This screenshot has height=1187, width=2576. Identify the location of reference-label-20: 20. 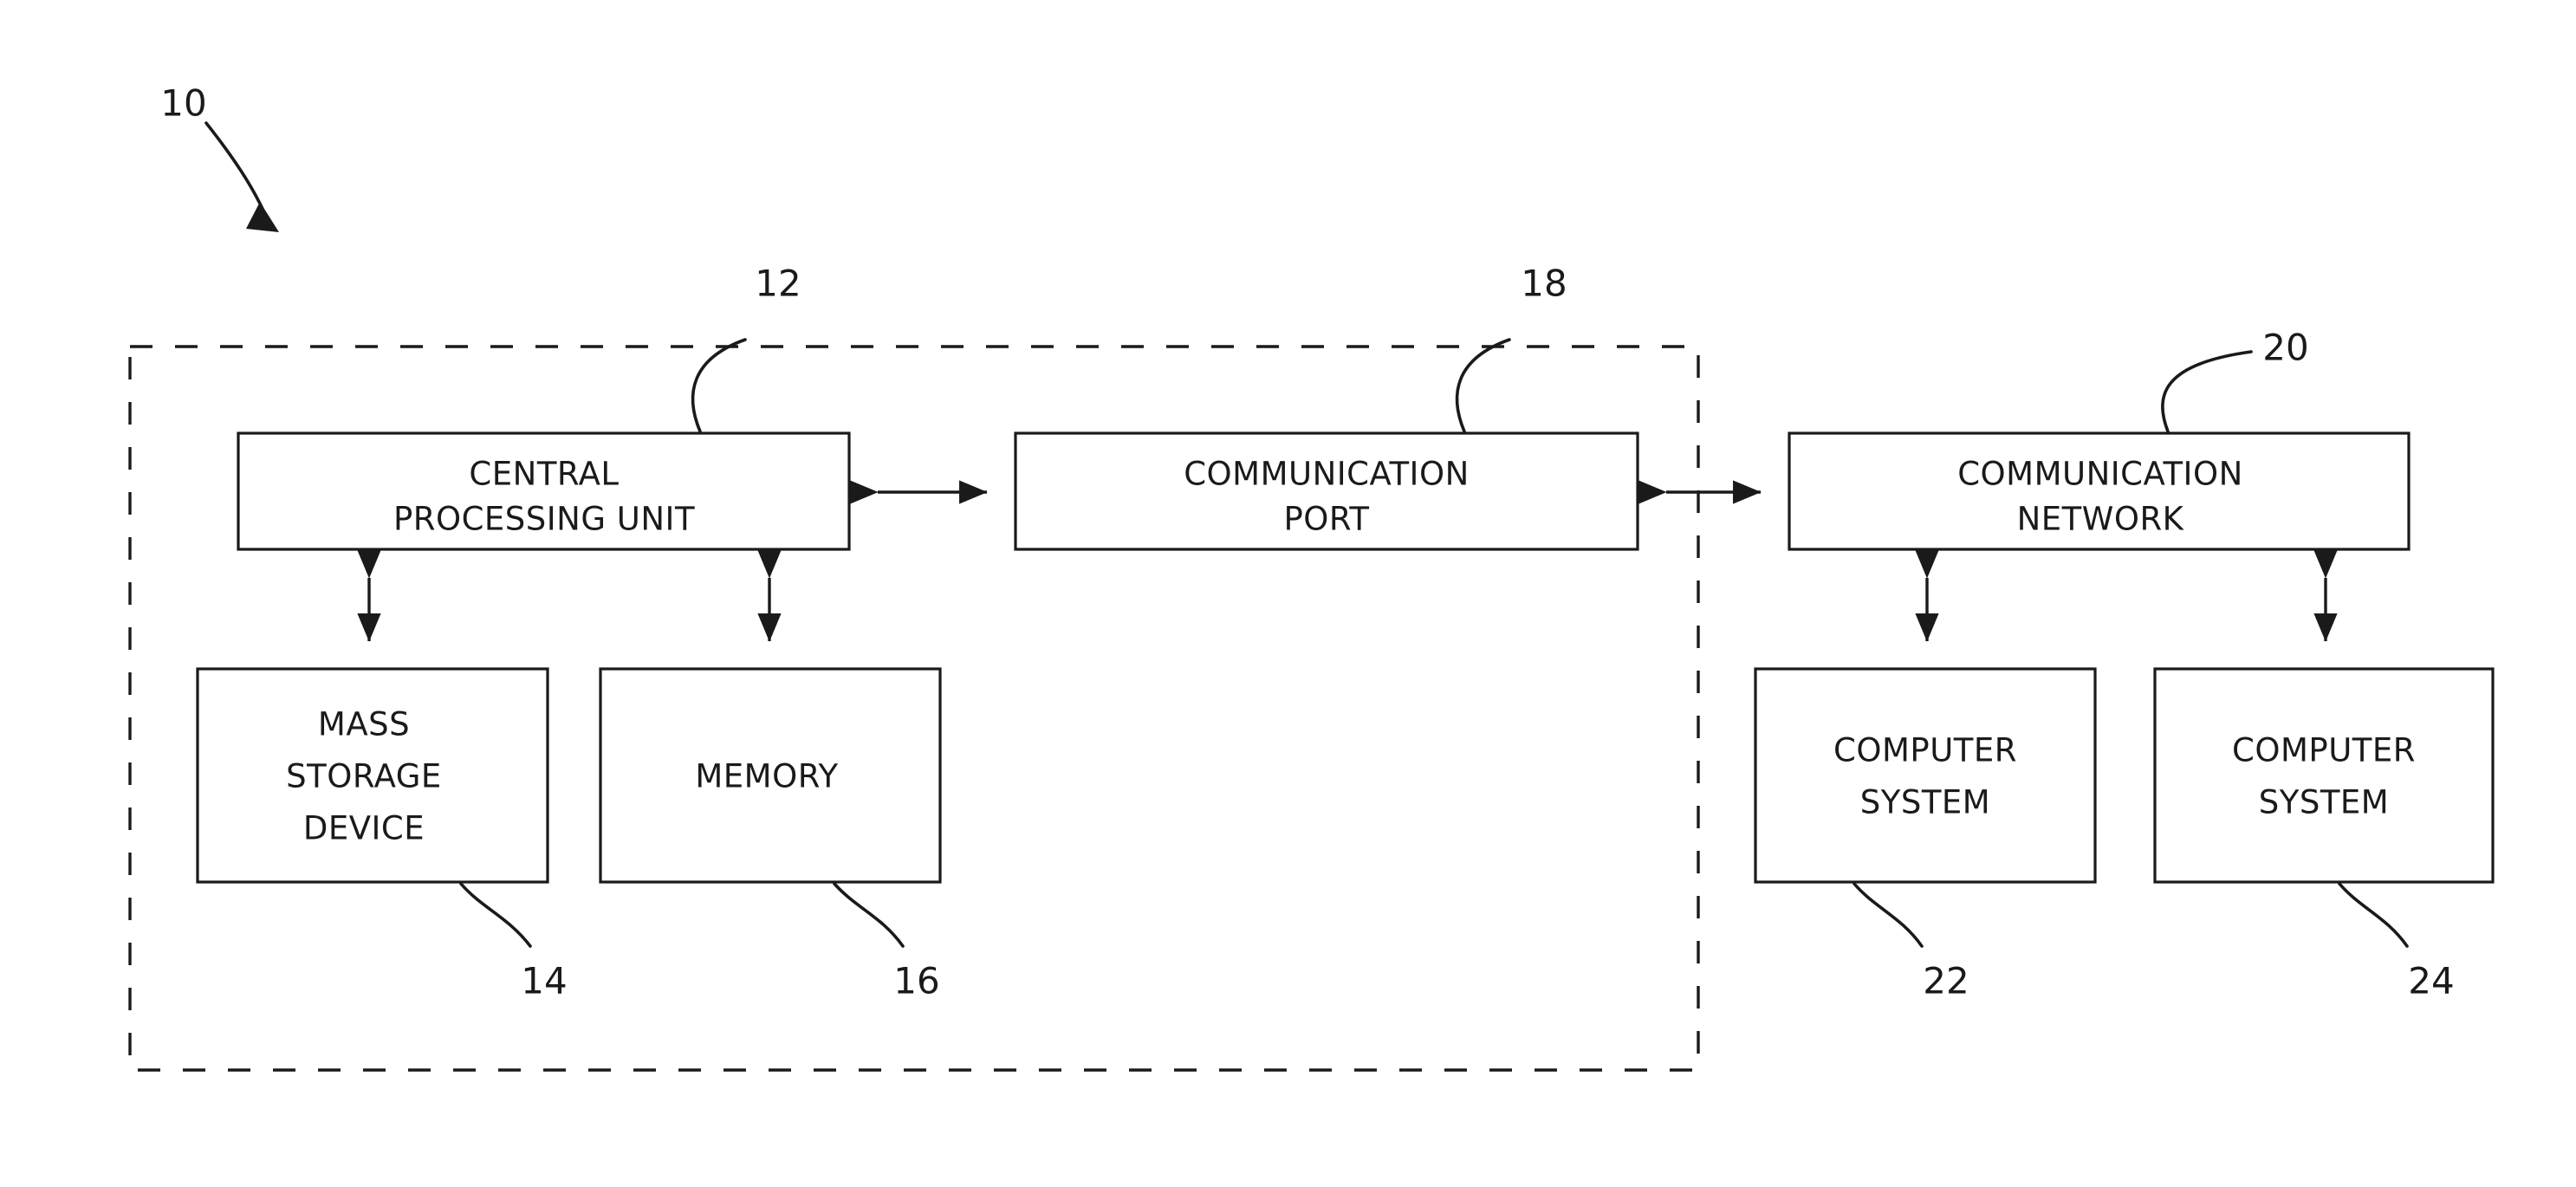
(2285, 348).